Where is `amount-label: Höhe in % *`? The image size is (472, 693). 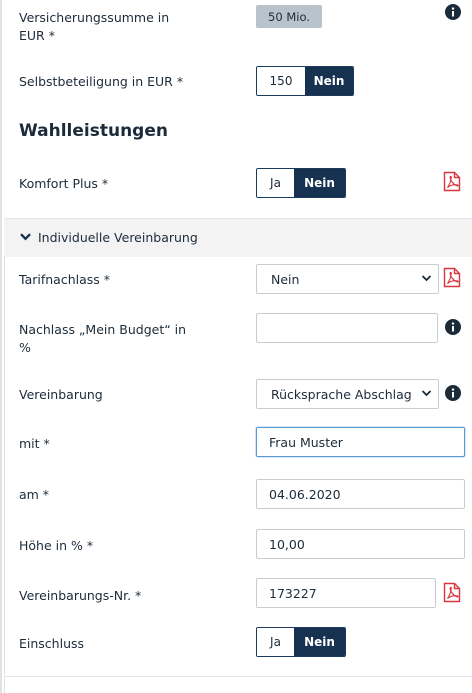 amount-label: Höhe in % * is located at coordinates (56, 545).